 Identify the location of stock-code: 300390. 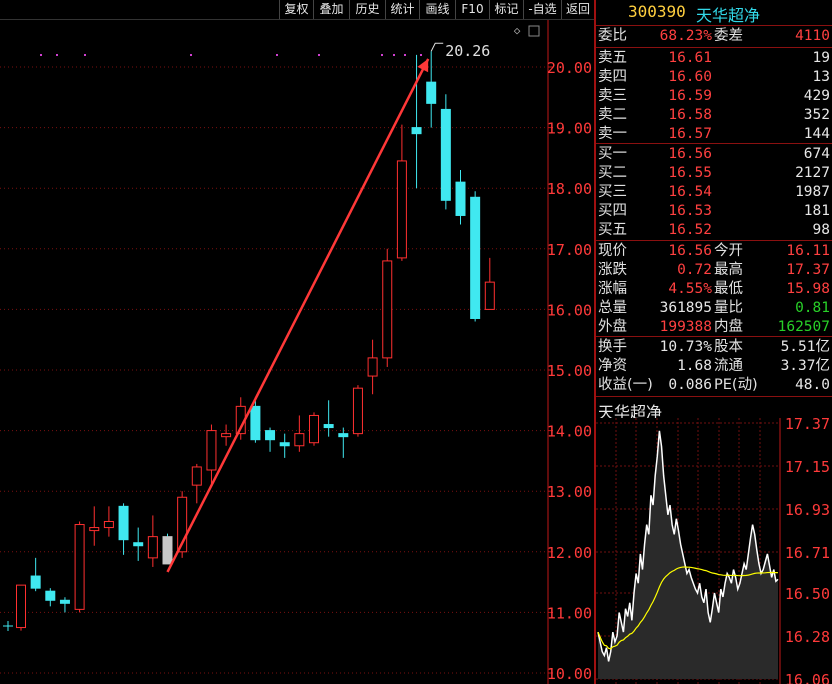
(657, 11).